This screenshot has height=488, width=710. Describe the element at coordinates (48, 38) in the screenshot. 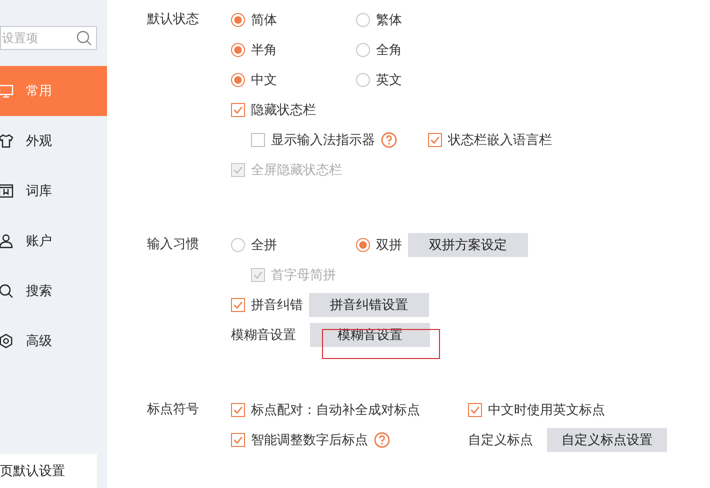

I see `search-field: 设置项` at that location.